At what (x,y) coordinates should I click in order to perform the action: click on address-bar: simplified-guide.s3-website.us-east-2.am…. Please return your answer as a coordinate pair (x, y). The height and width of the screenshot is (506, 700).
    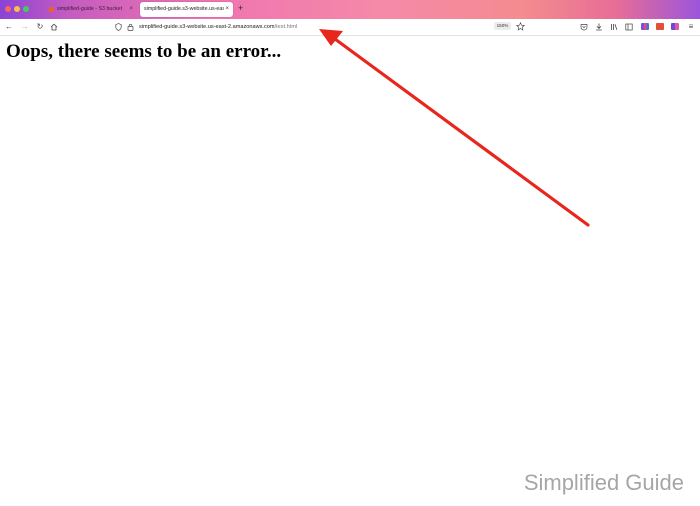
    Looking at the image, I should click on (322, 27).